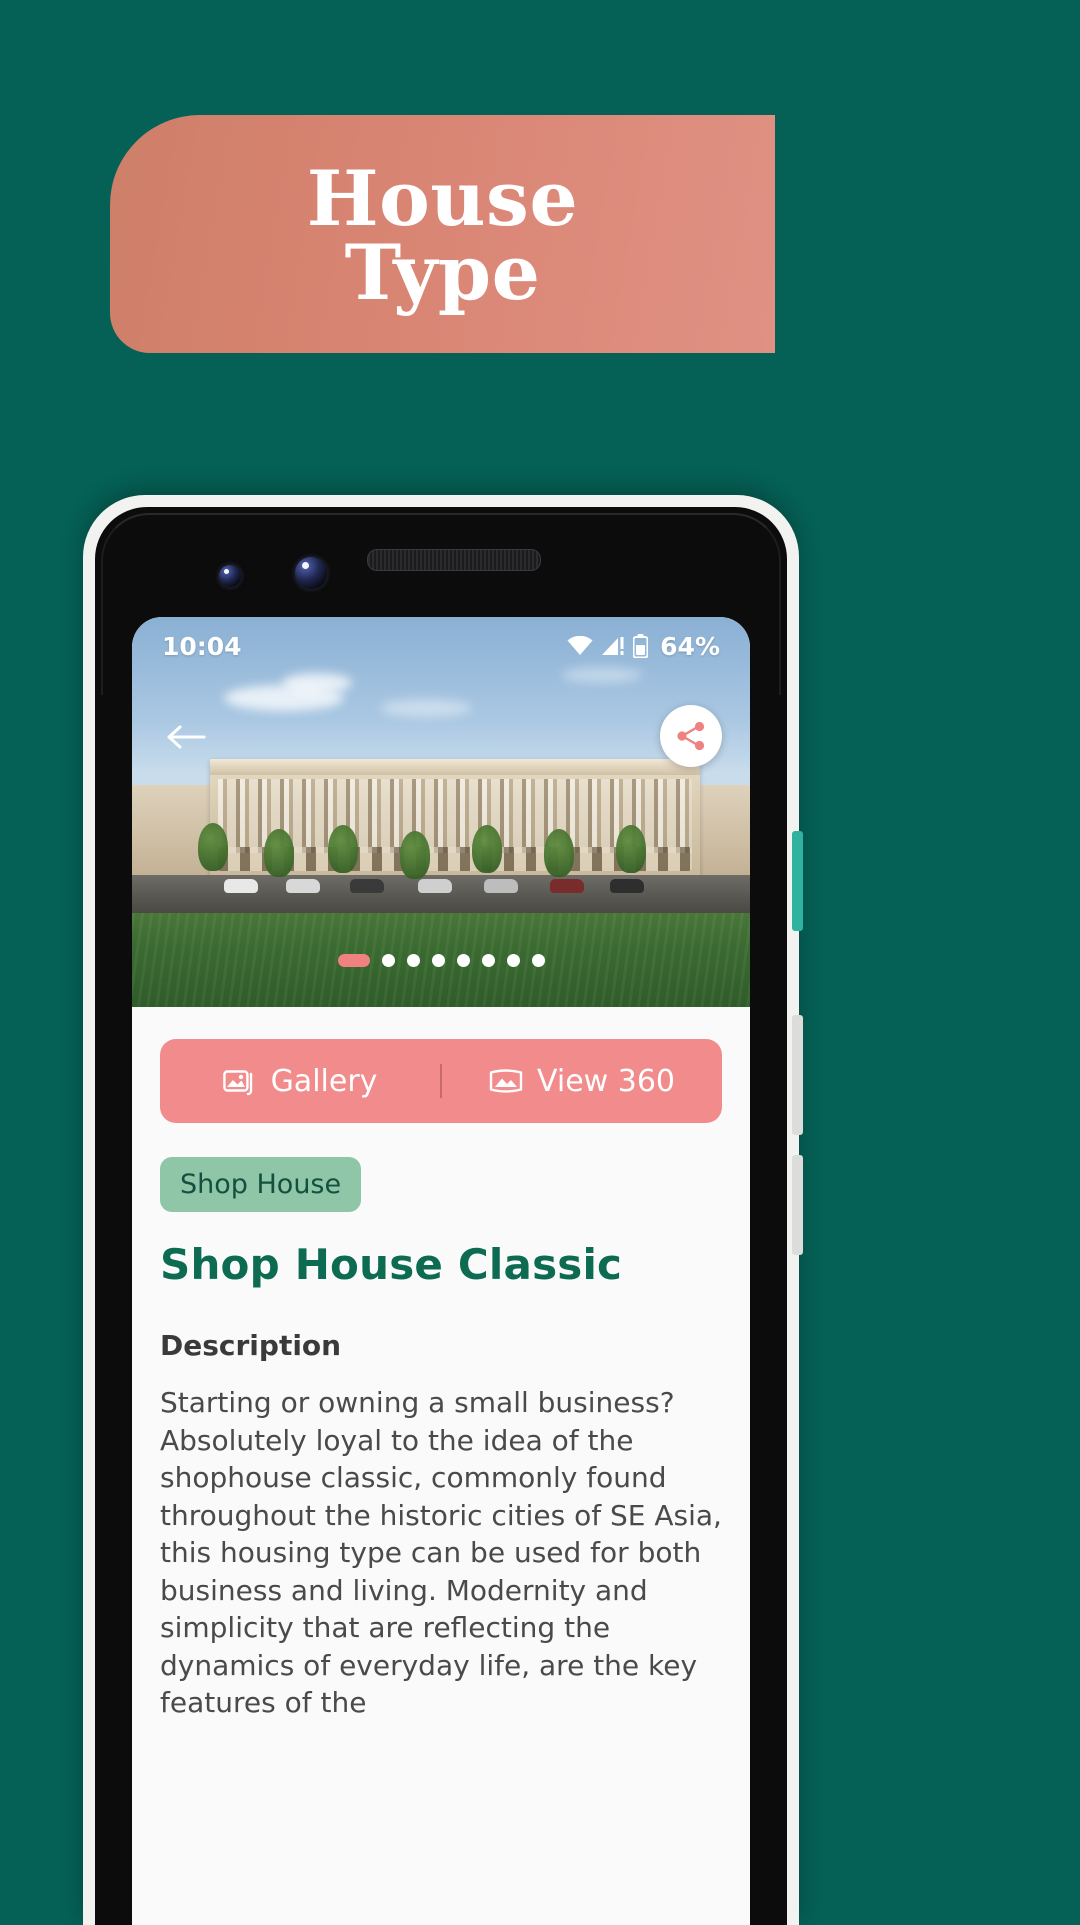  I want to click on view-360-label: View 360, so click(606, 1081).